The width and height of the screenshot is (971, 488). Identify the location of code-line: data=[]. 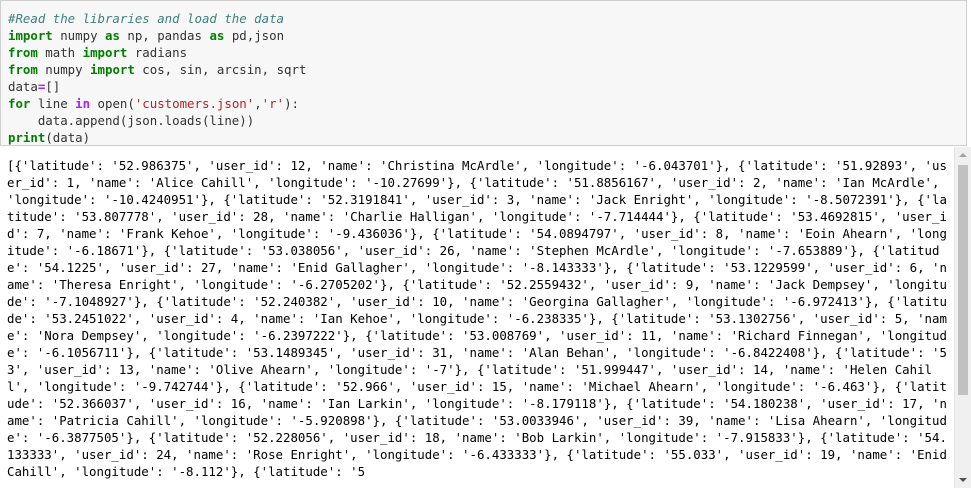
(157, 86).